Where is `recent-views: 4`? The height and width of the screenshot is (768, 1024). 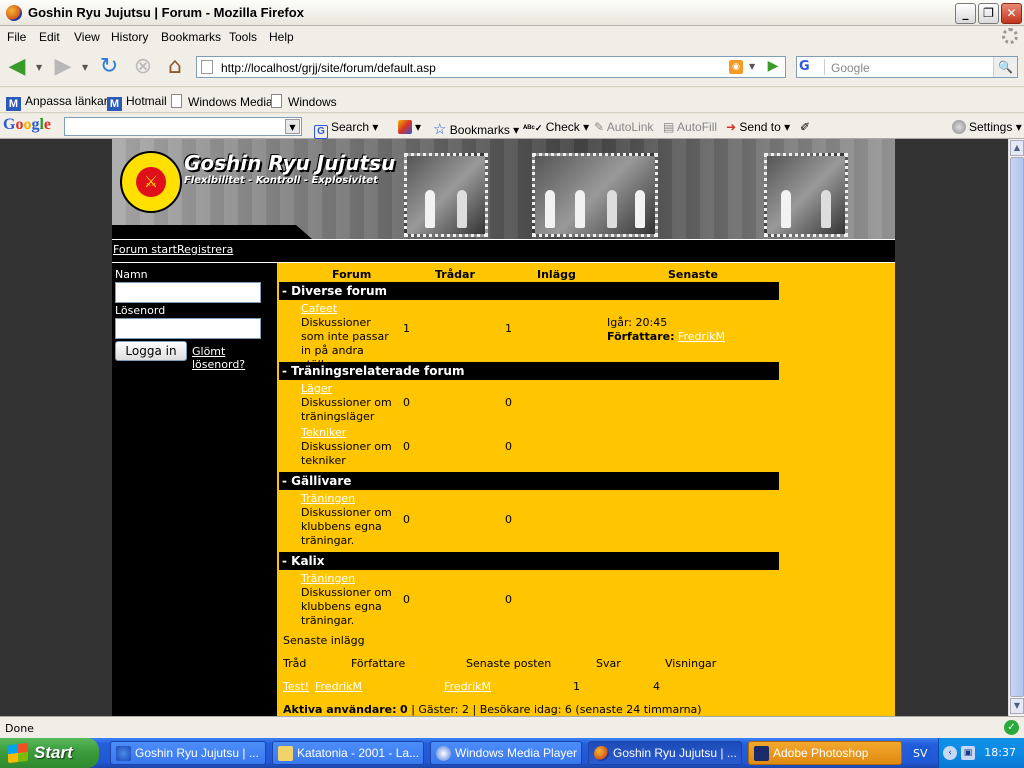 recent-views: 4 is located at coordinates (656, 686).